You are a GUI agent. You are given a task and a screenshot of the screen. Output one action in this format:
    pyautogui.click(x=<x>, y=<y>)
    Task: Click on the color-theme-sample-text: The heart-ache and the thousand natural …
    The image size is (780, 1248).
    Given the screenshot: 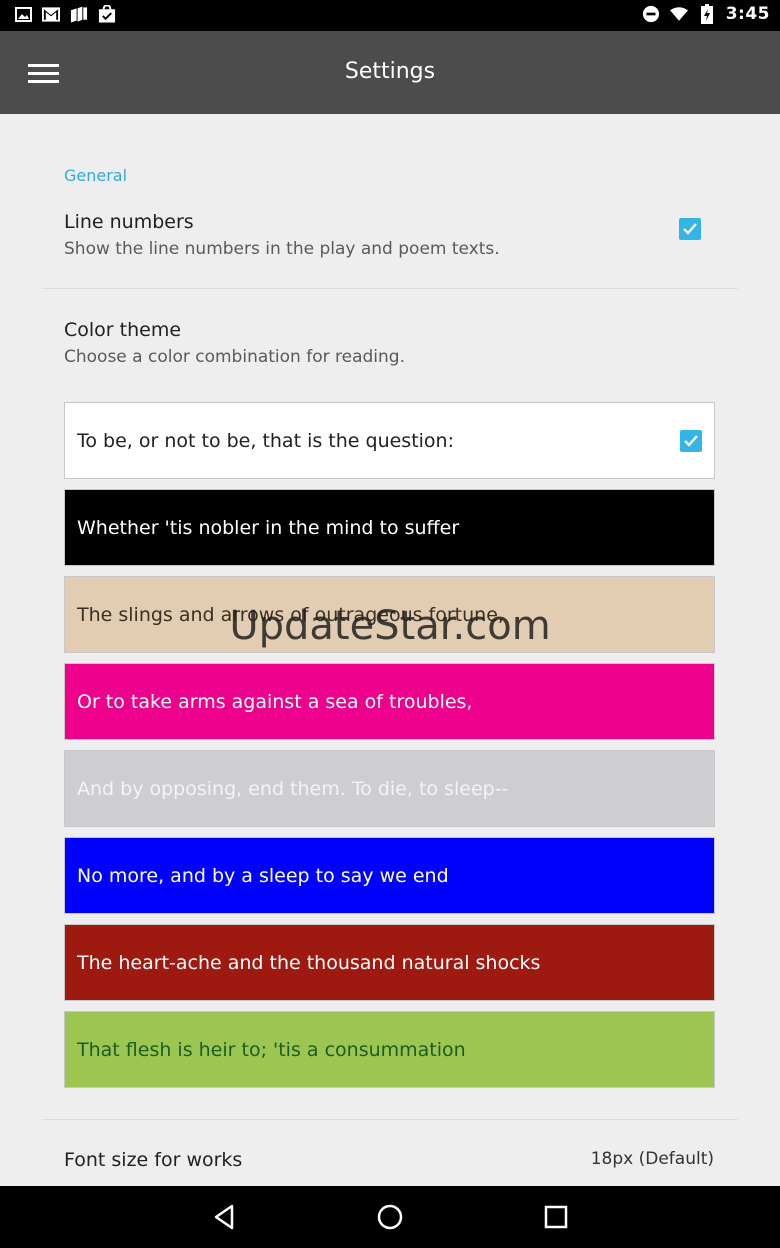 What is the action you would take?
    pyautogui.click(x=309, y=962)
    